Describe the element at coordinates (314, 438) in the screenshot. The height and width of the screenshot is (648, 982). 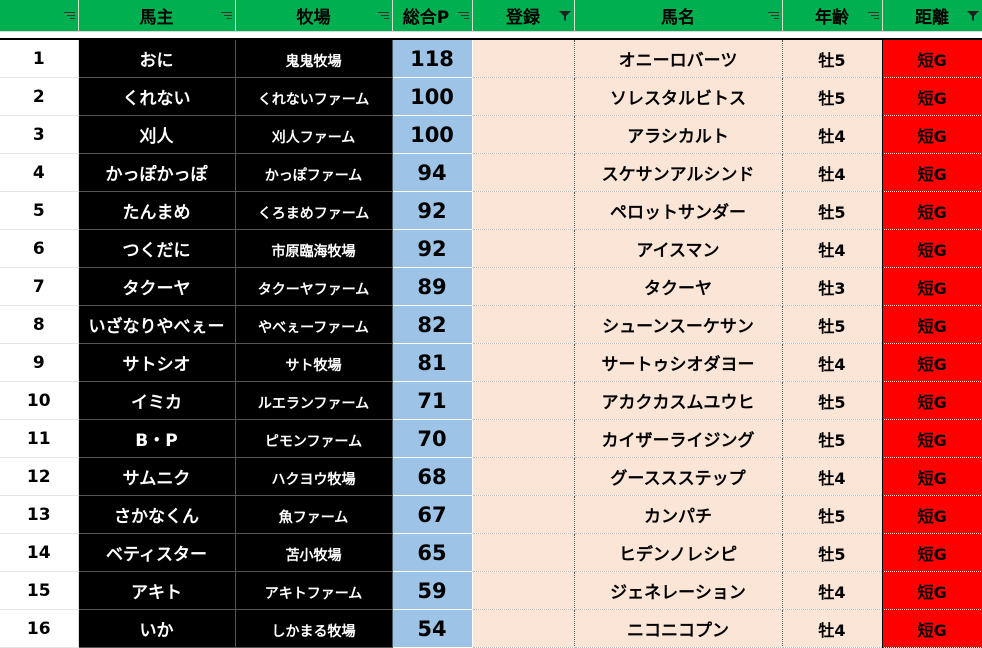
I see `farm-cell: ピモンファーム` at that location.